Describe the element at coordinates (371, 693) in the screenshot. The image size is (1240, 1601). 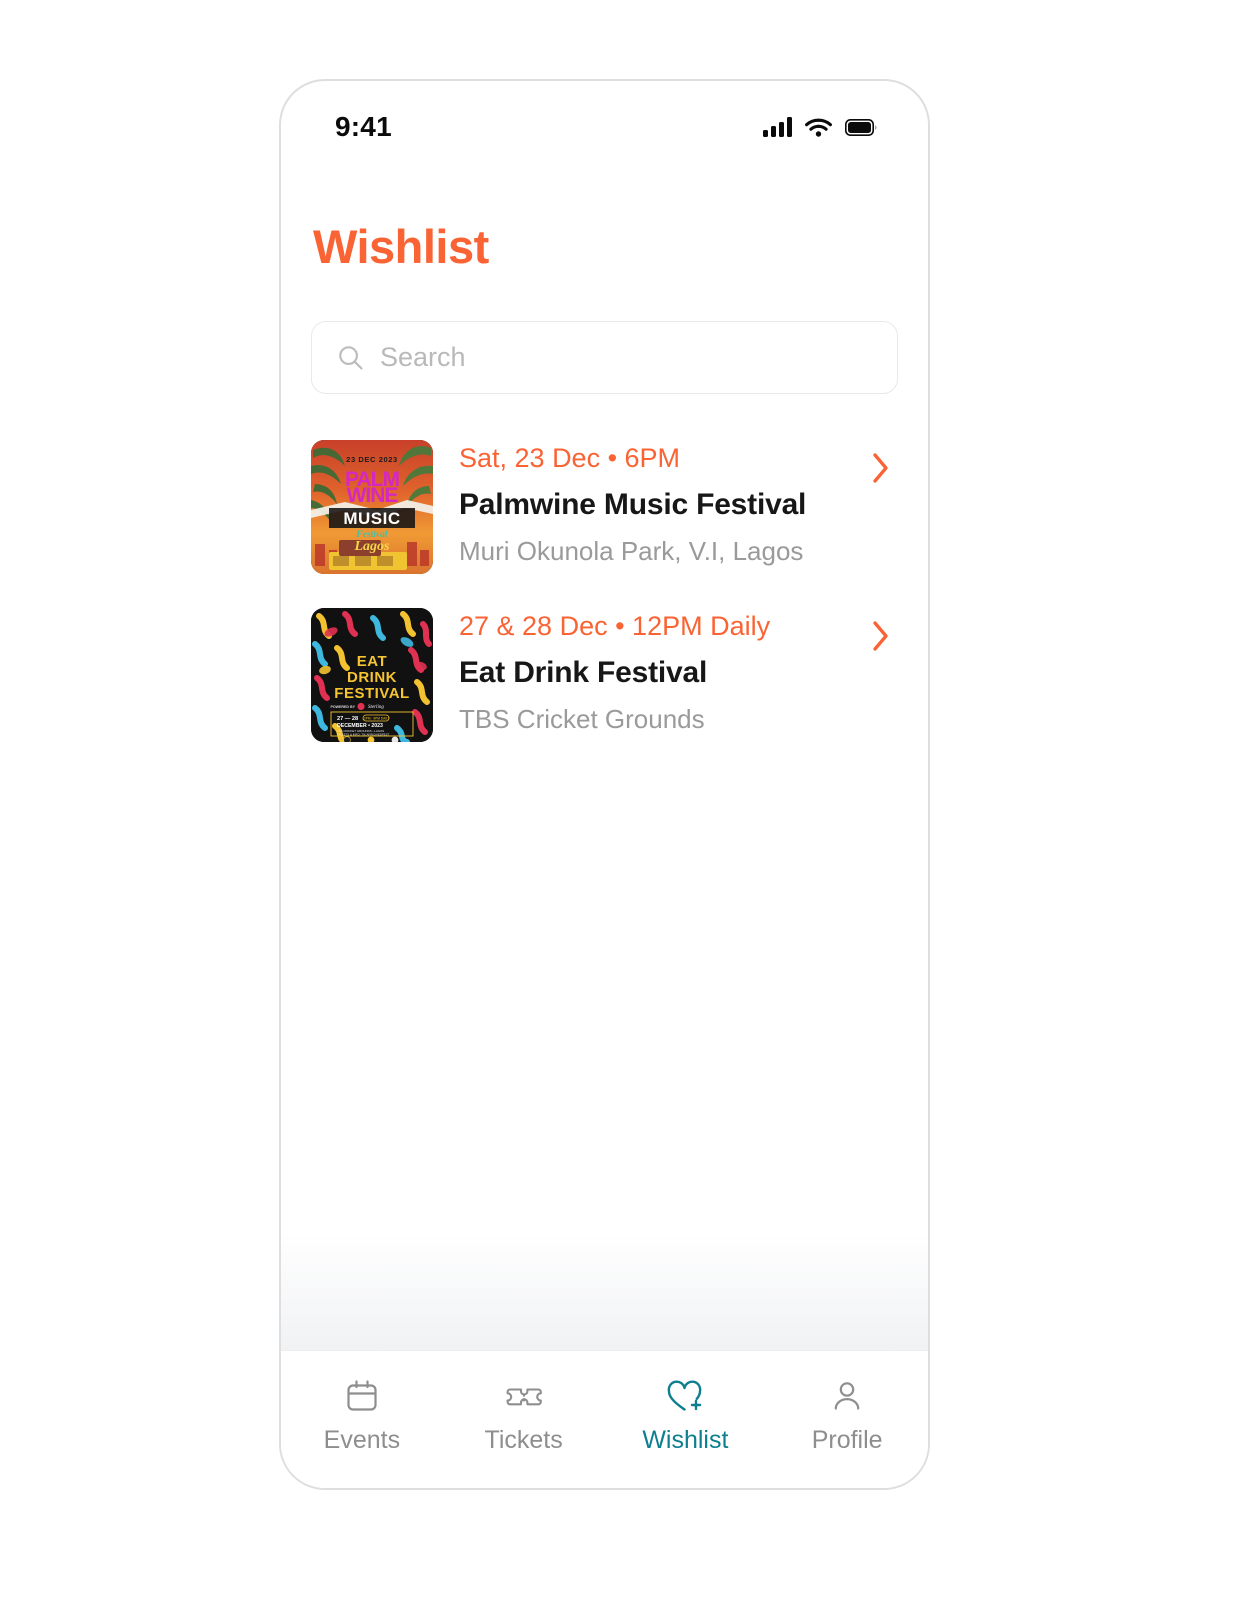
I see `svg-text: FESTIVAL` at that location.